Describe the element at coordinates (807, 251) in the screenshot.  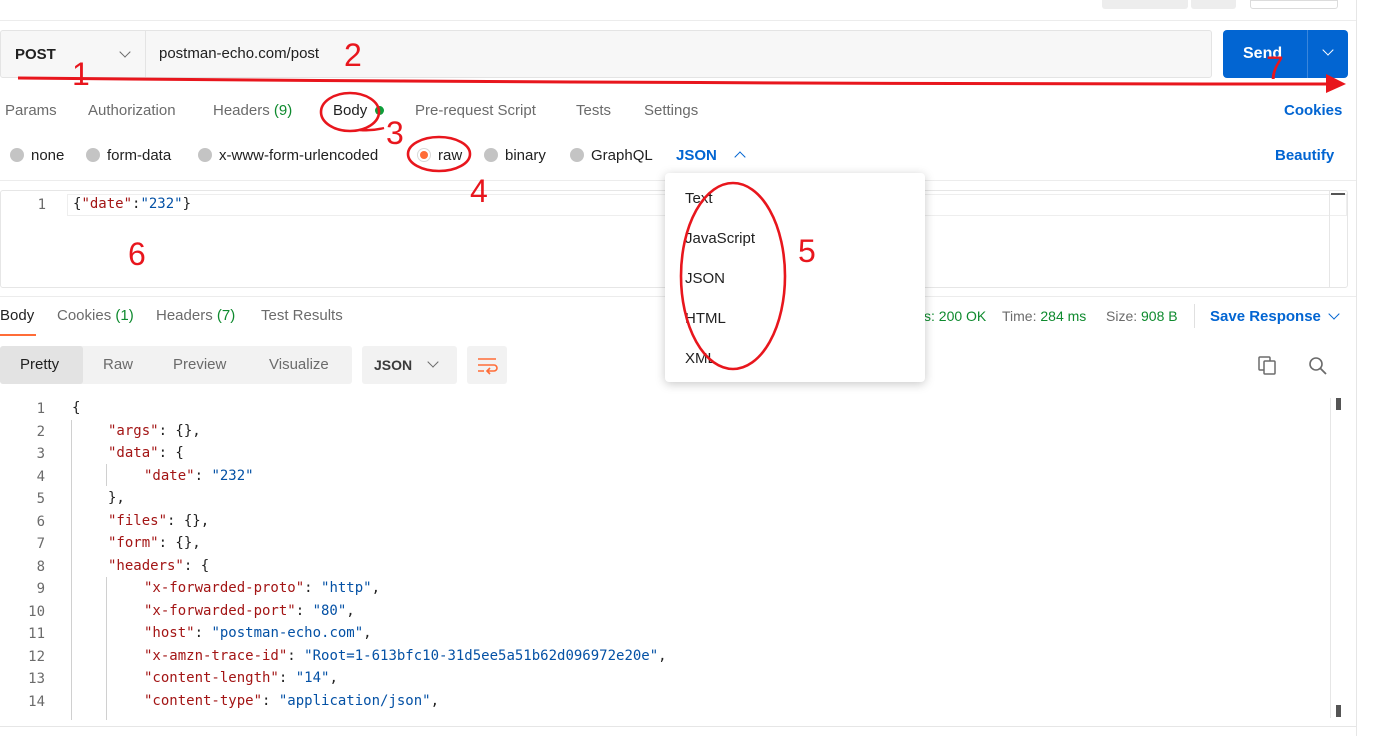
I see `annotation-label: 5` at that location.